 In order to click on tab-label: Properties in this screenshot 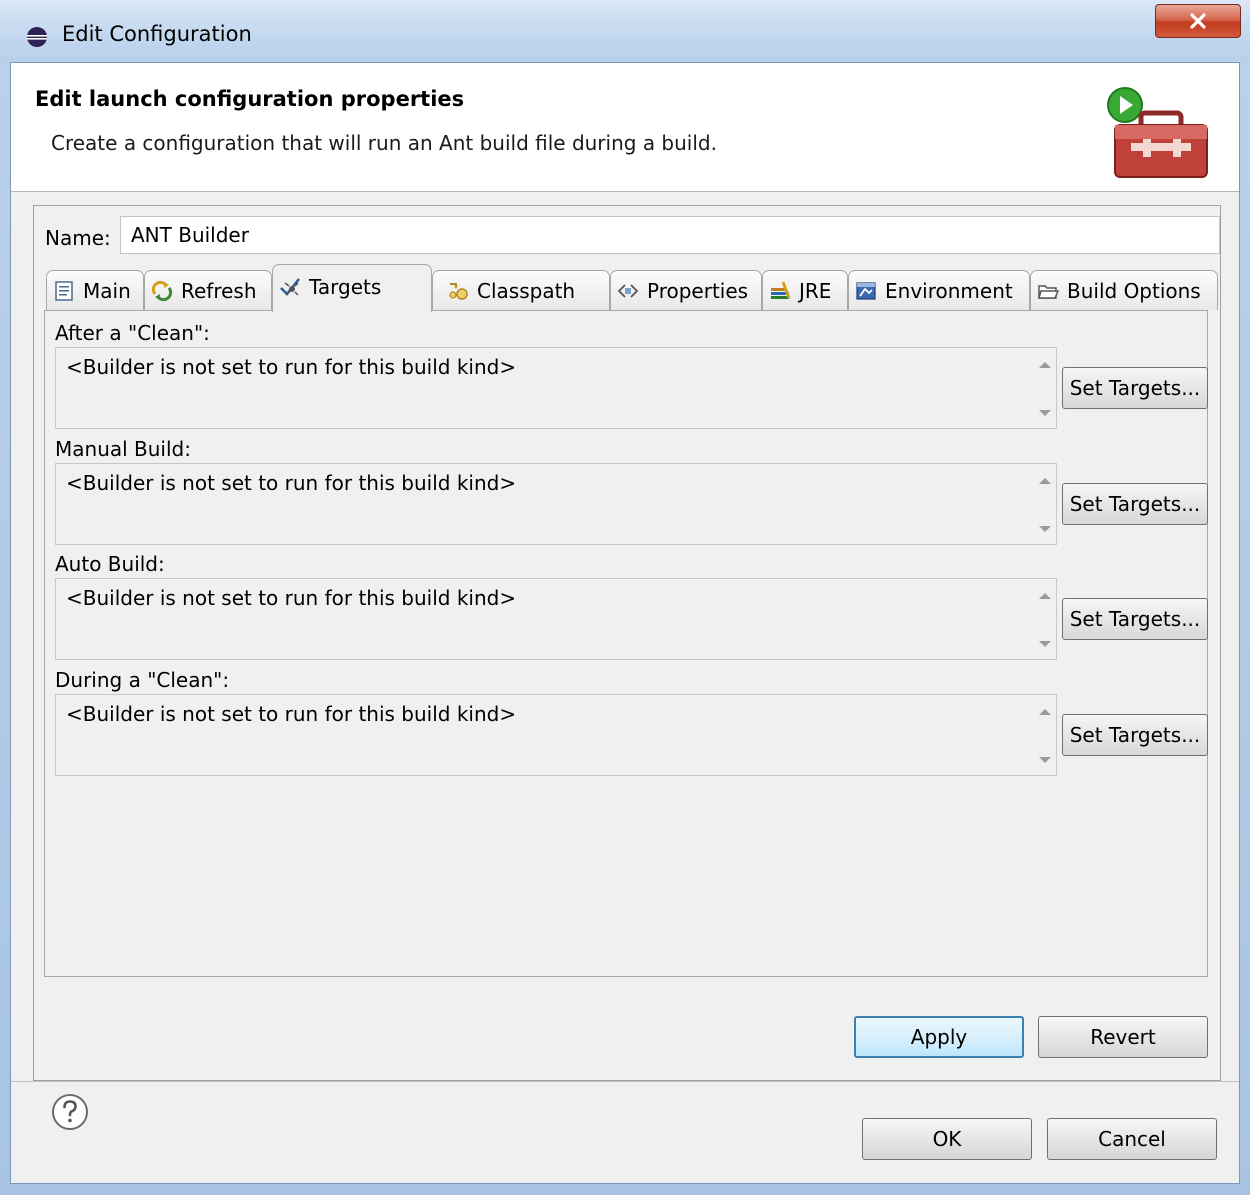, I will do `click(698, 290)`.